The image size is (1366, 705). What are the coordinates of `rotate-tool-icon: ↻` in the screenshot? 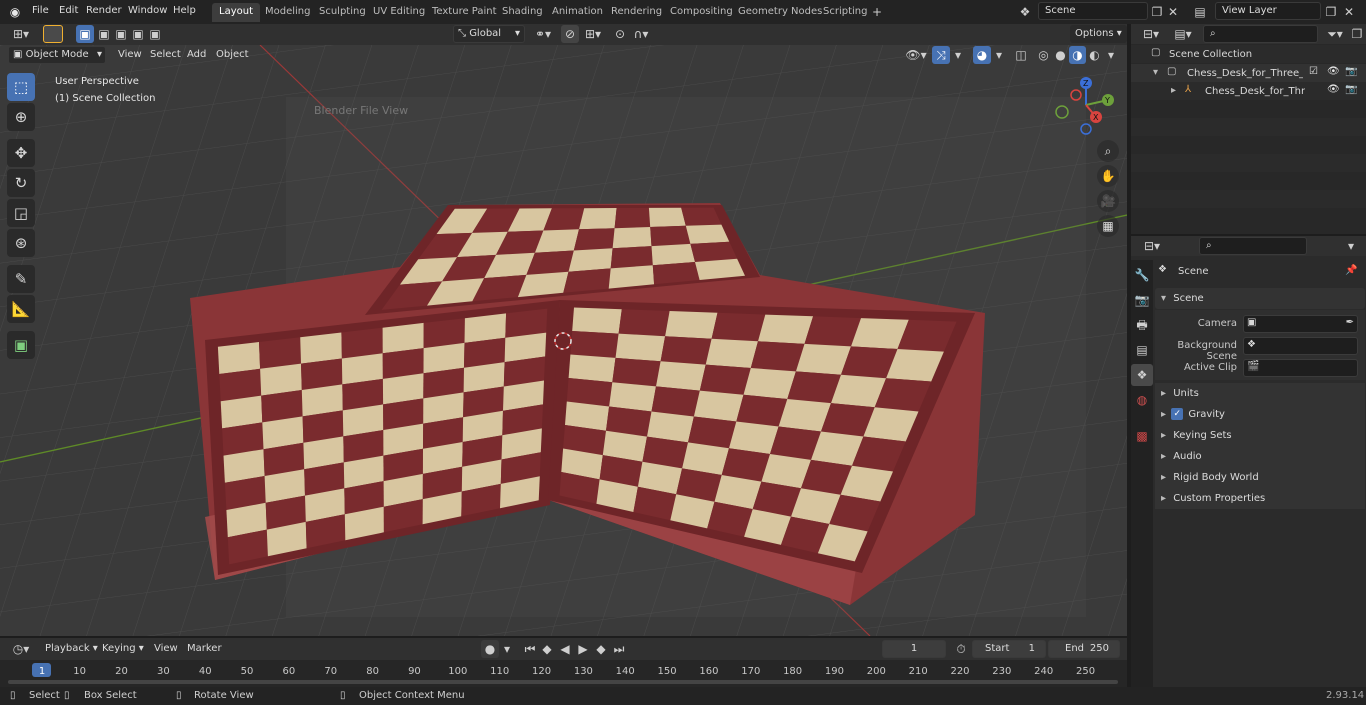 It's located at (21, 183).